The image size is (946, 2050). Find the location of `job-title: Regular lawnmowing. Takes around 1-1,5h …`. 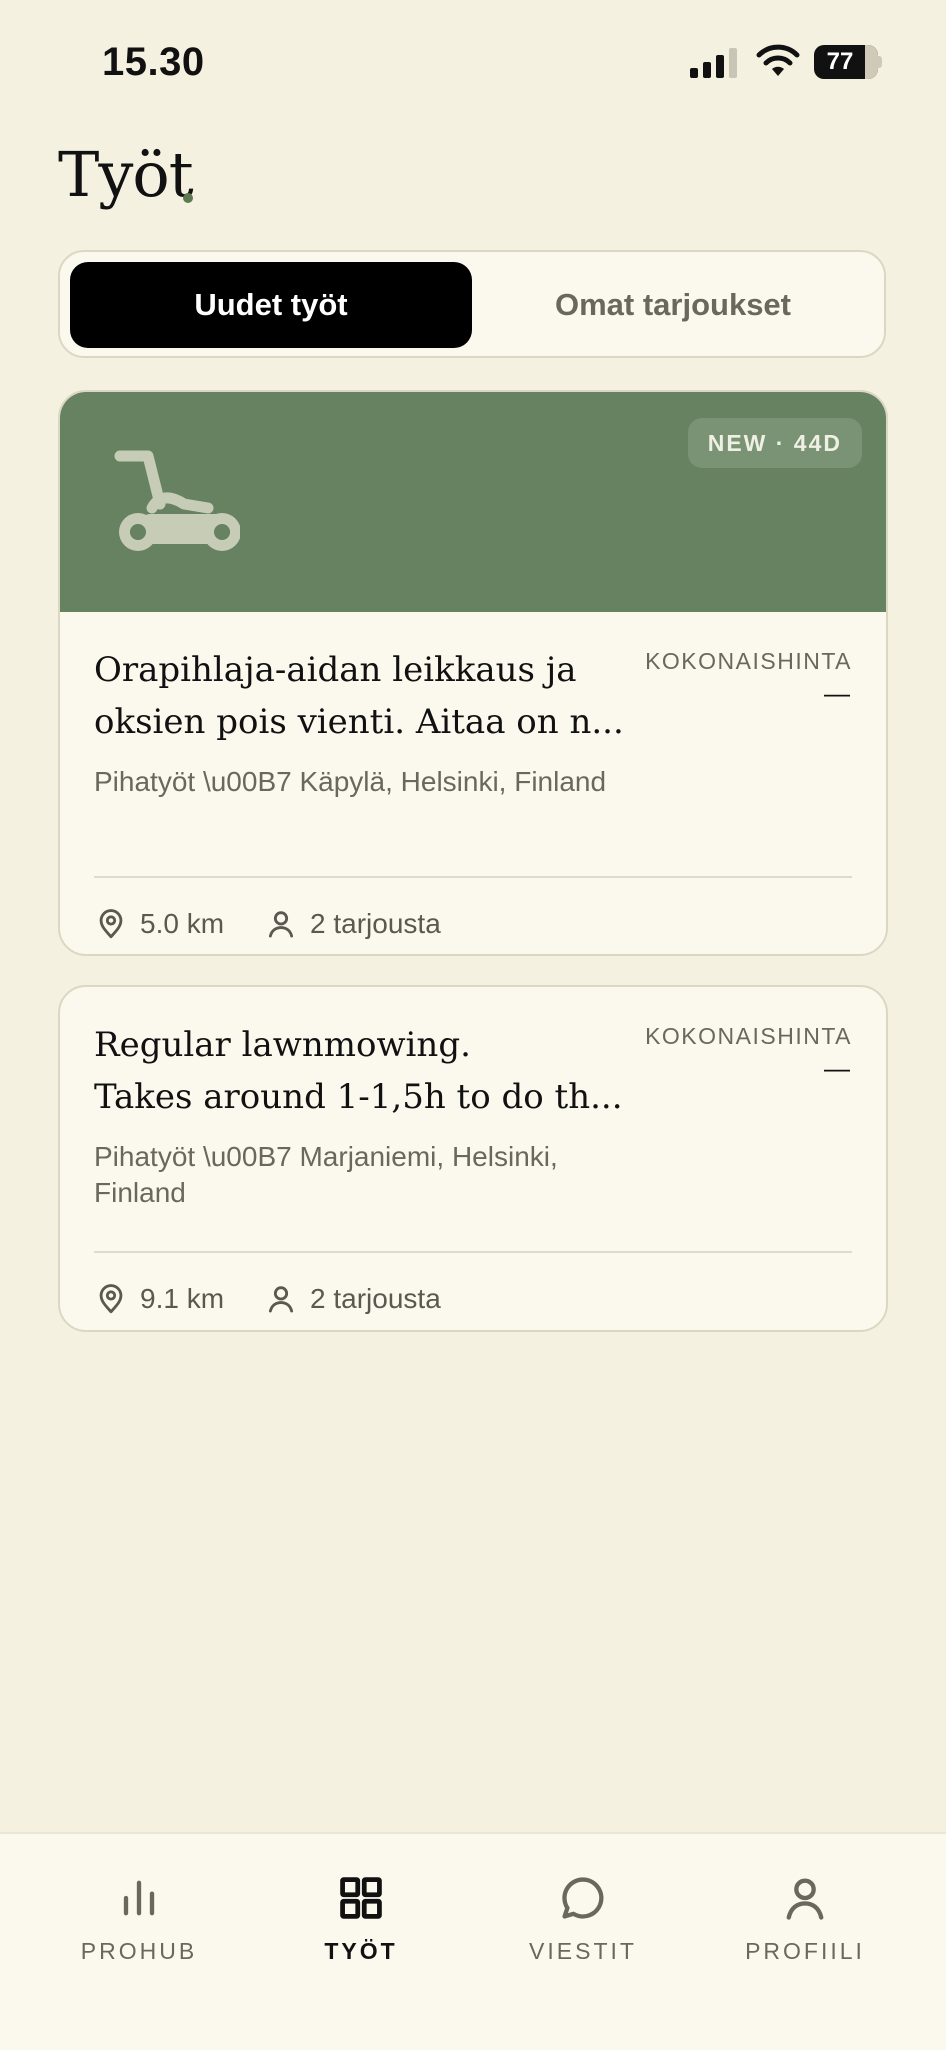

job-title: Regular lawnmowing. Takes around 1-1,5h … is located at coordinates (358, 1071).